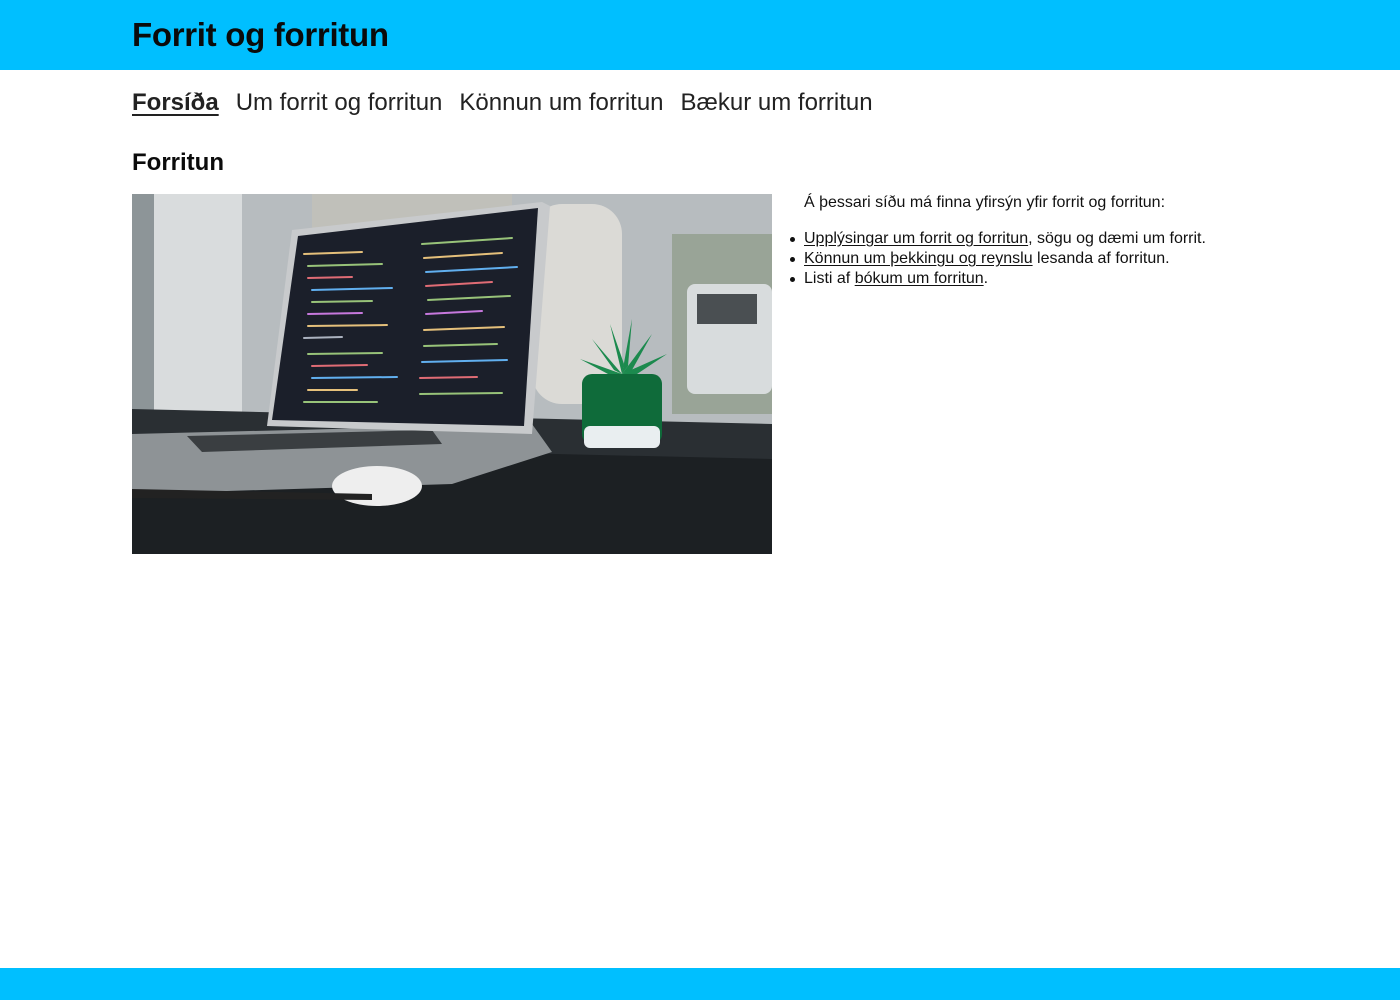  Describe the element at coordinates (700, 35) in the screenshot. I see `site-header: Forrit og forritun` at that location.